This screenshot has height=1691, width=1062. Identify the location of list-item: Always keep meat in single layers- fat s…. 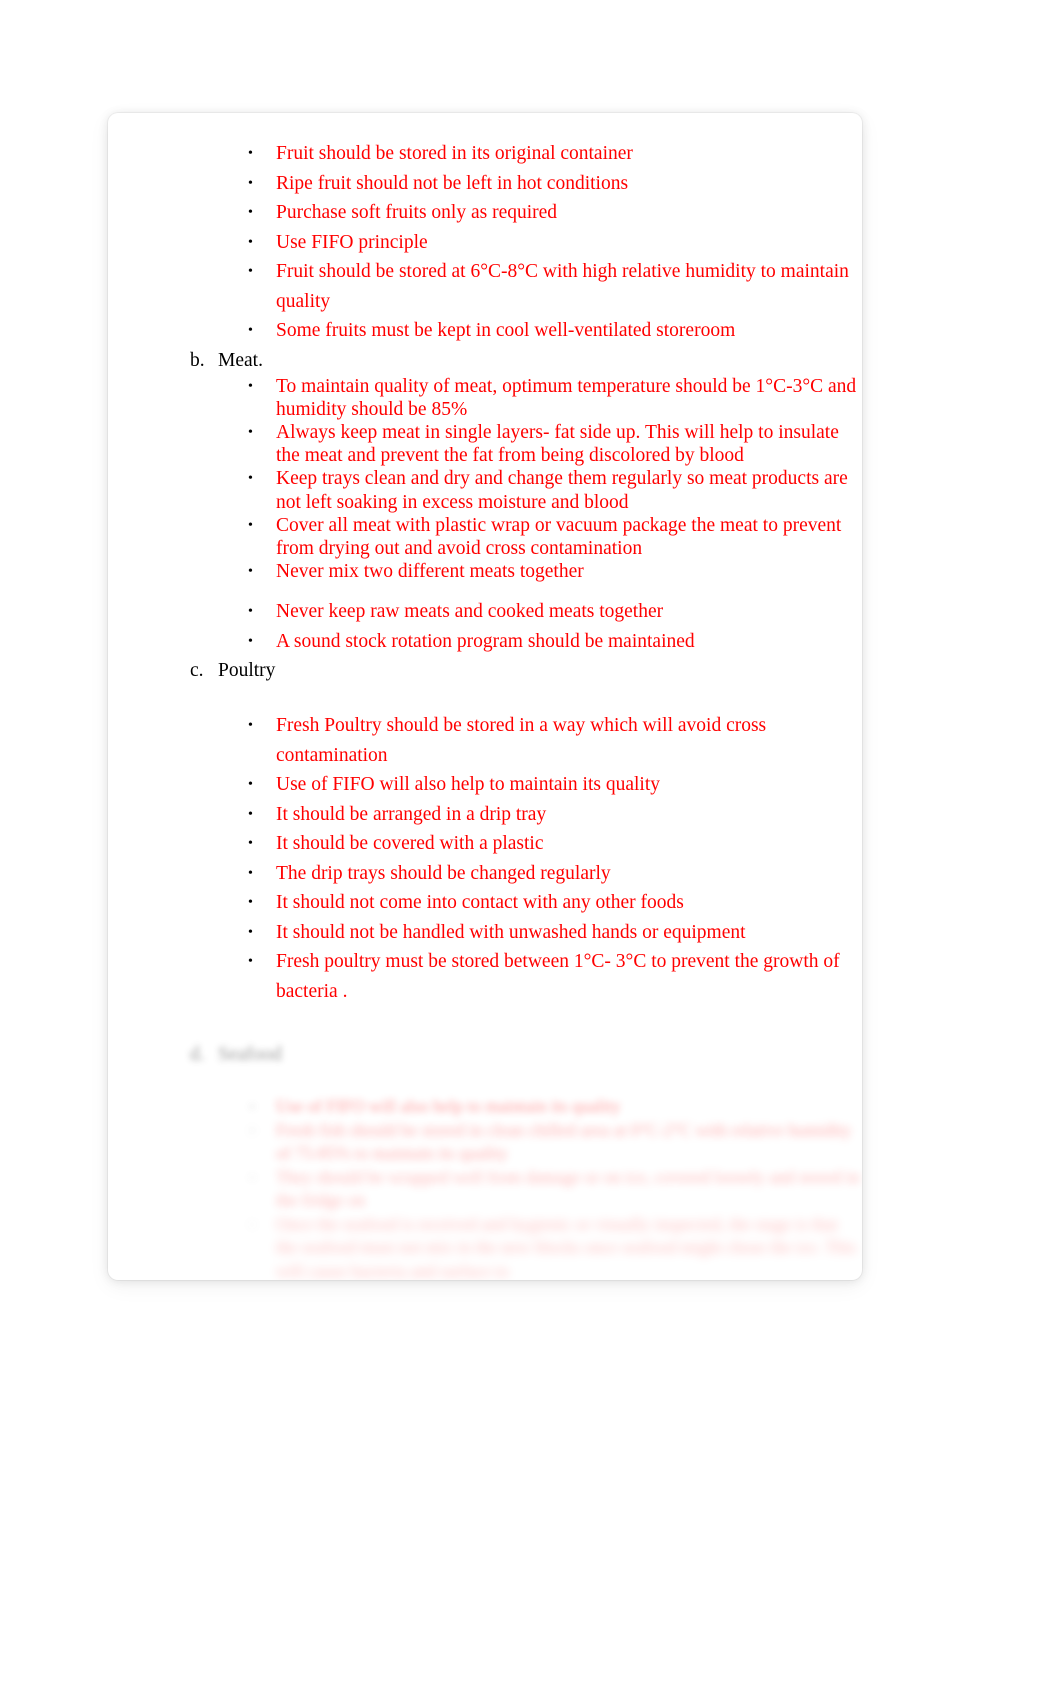
(485, 444).